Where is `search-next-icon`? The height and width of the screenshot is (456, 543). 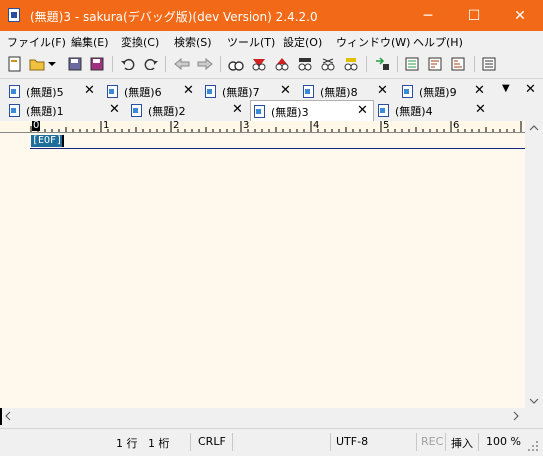
search-next-icon is located at coordinates (259, 64).